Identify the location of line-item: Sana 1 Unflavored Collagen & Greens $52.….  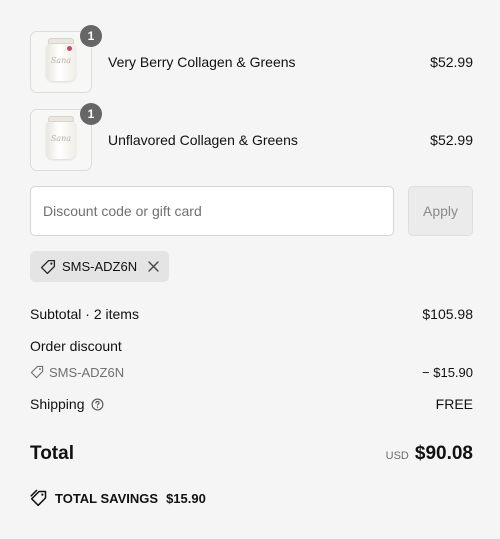
(251, 137).